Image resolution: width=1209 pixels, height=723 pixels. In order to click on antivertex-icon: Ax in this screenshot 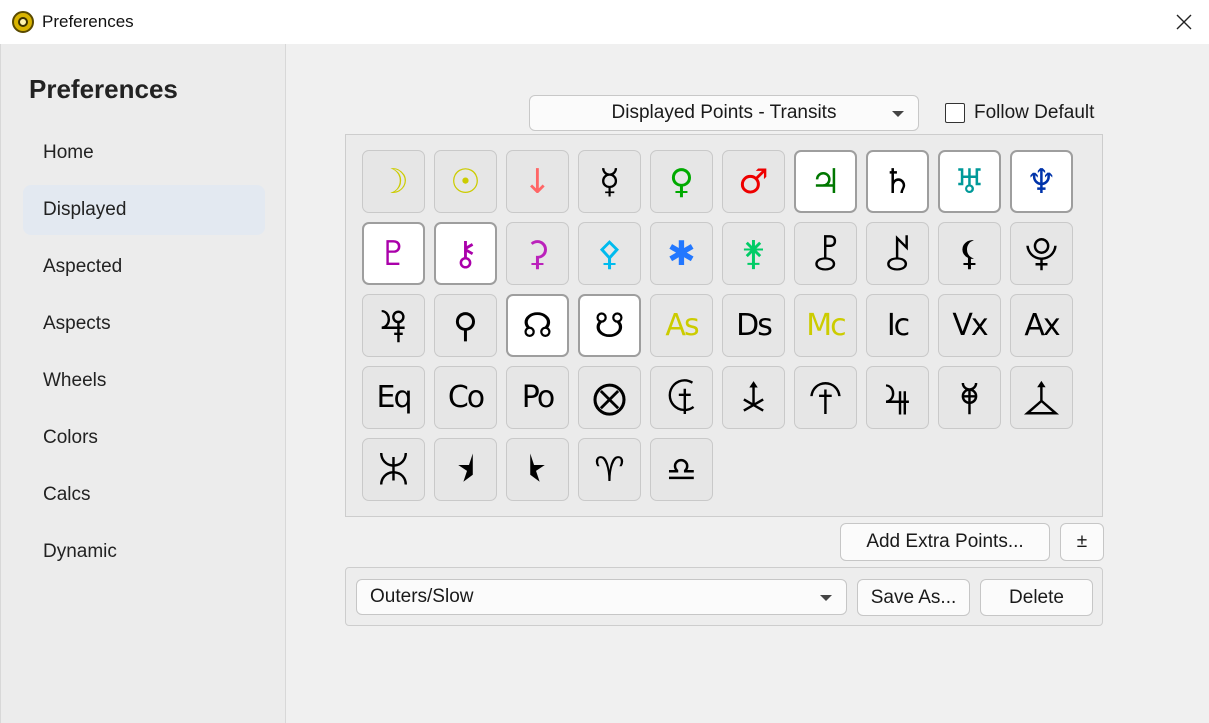, I will do `click(1042, 325)`.